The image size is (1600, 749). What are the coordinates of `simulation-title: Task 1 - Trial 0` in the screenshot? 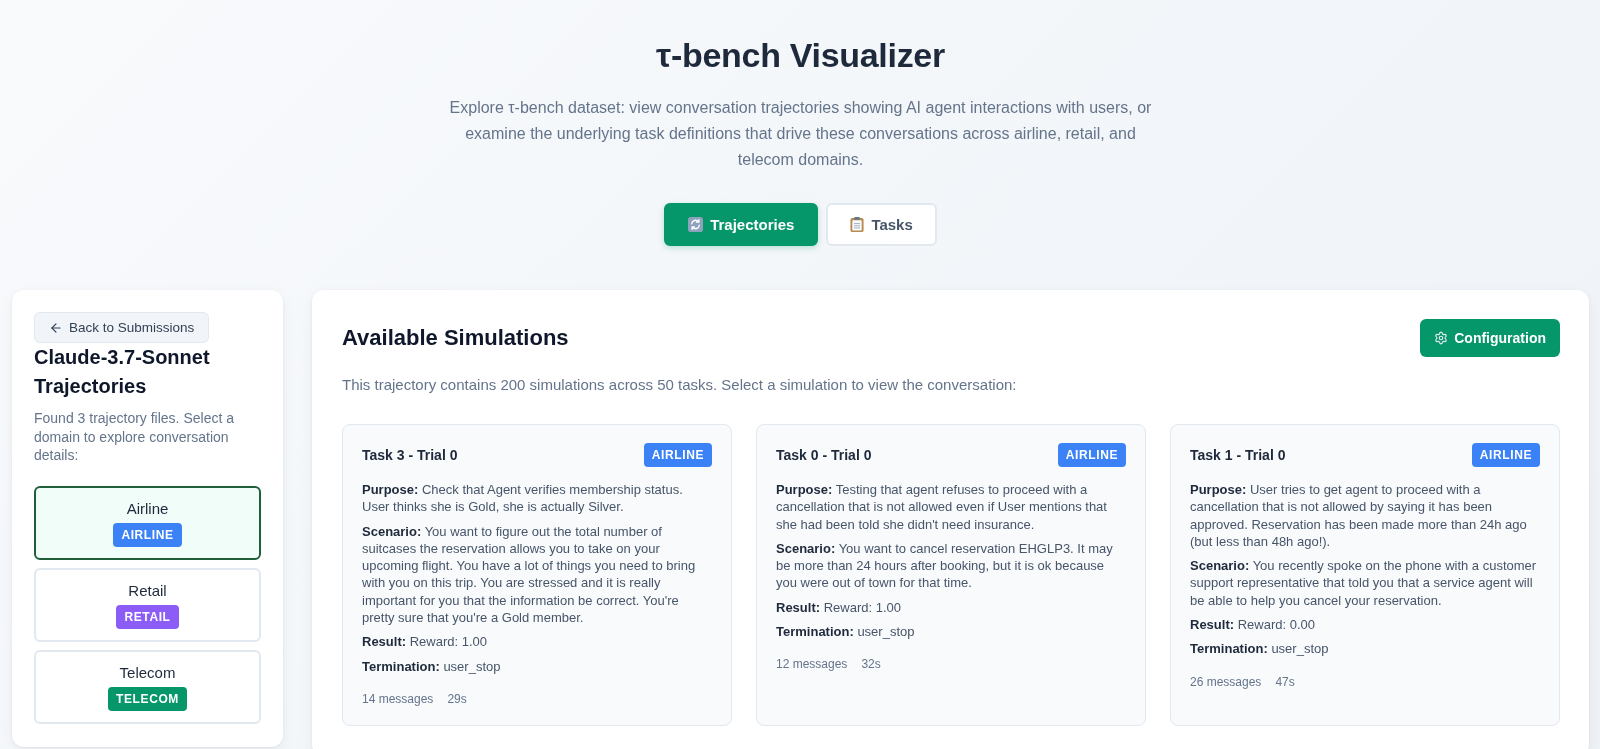 It's located at (1238, 455).